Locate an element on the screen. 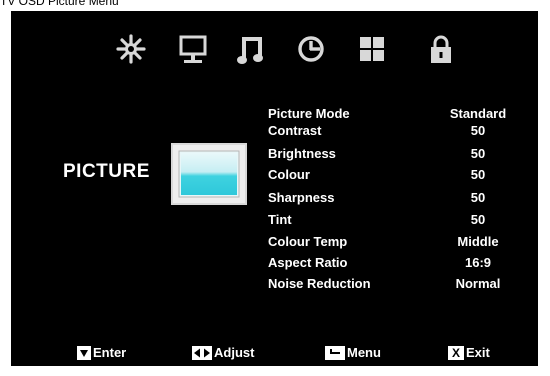  menu-label: Picture Mode is located at coordinates (309, 113).